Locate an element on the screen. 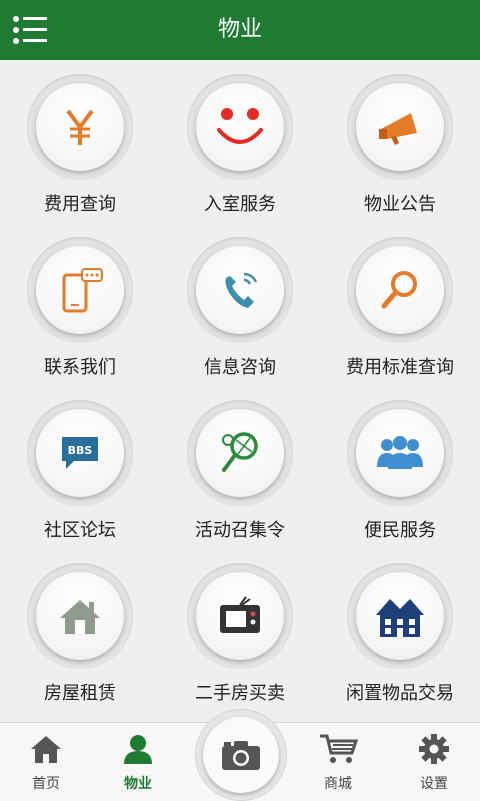 The width and height of the screenshot is (480, 801). megaphone-icon is located at coordinates (398, 129).